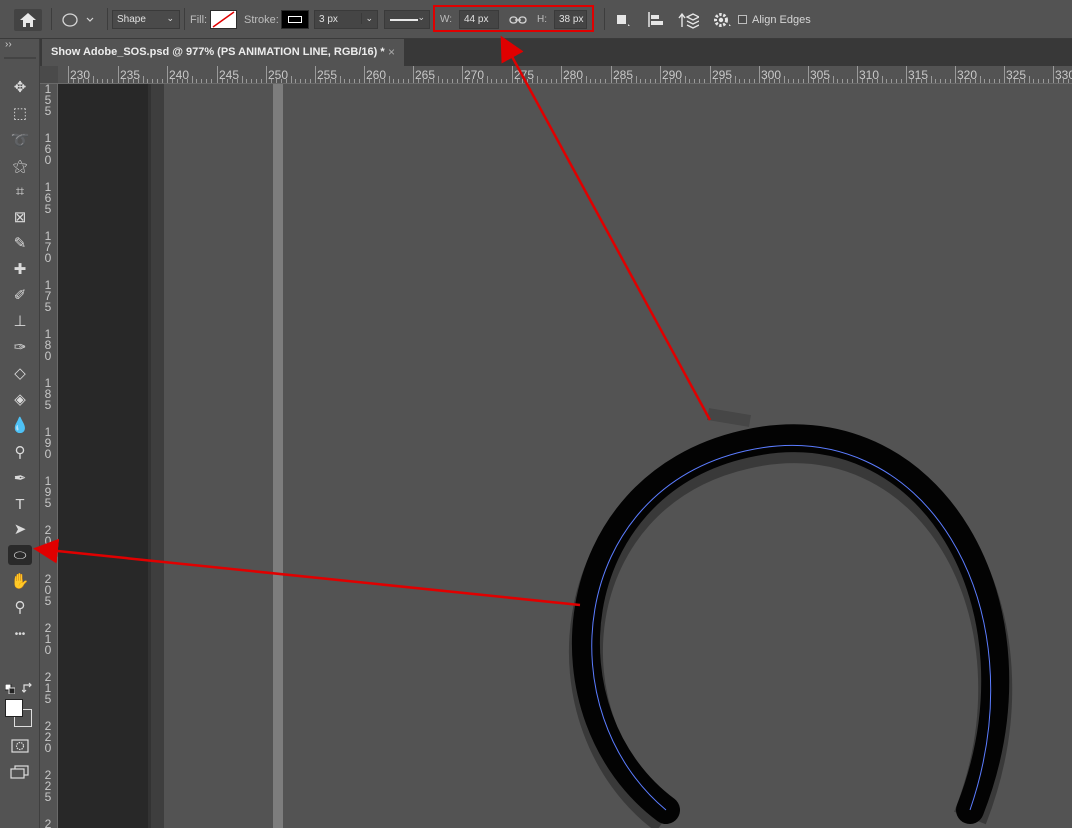  Describe the element at coordinates (606, 228) in the screenshot. I see `annotation-arrow-to-size-fields` at that location.